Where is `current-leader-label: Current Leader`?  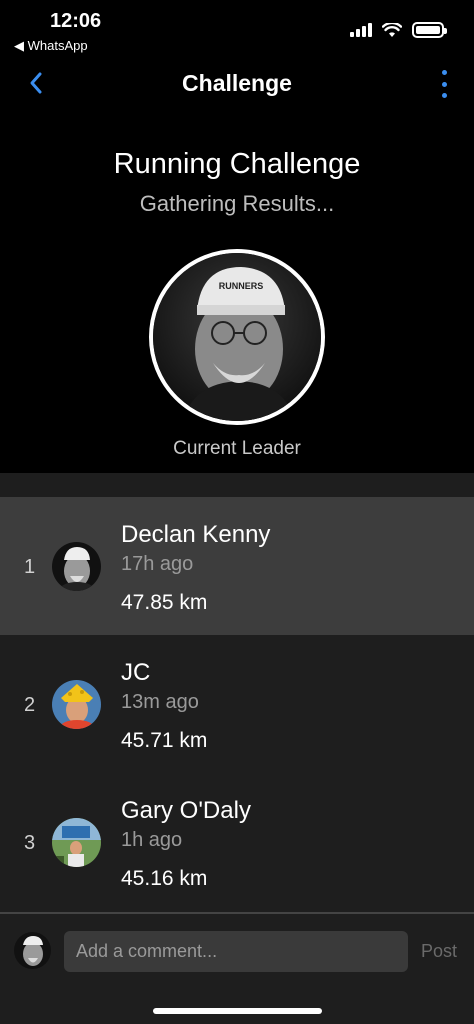
current-leader-label: Current Leader is located at coordinates (237, 448).